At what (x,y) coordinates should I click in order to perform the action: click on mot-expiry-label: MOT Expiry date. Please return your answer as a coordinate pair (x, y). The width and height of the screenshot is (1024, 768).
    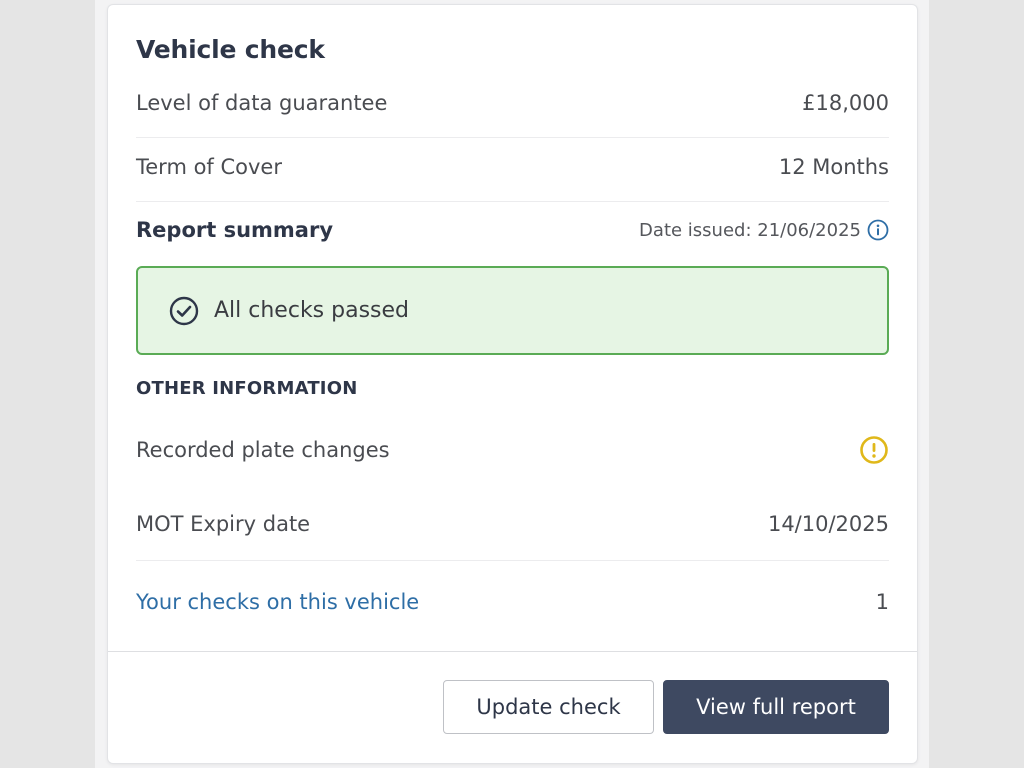
    Looking at the image, I should click on (223, 524).